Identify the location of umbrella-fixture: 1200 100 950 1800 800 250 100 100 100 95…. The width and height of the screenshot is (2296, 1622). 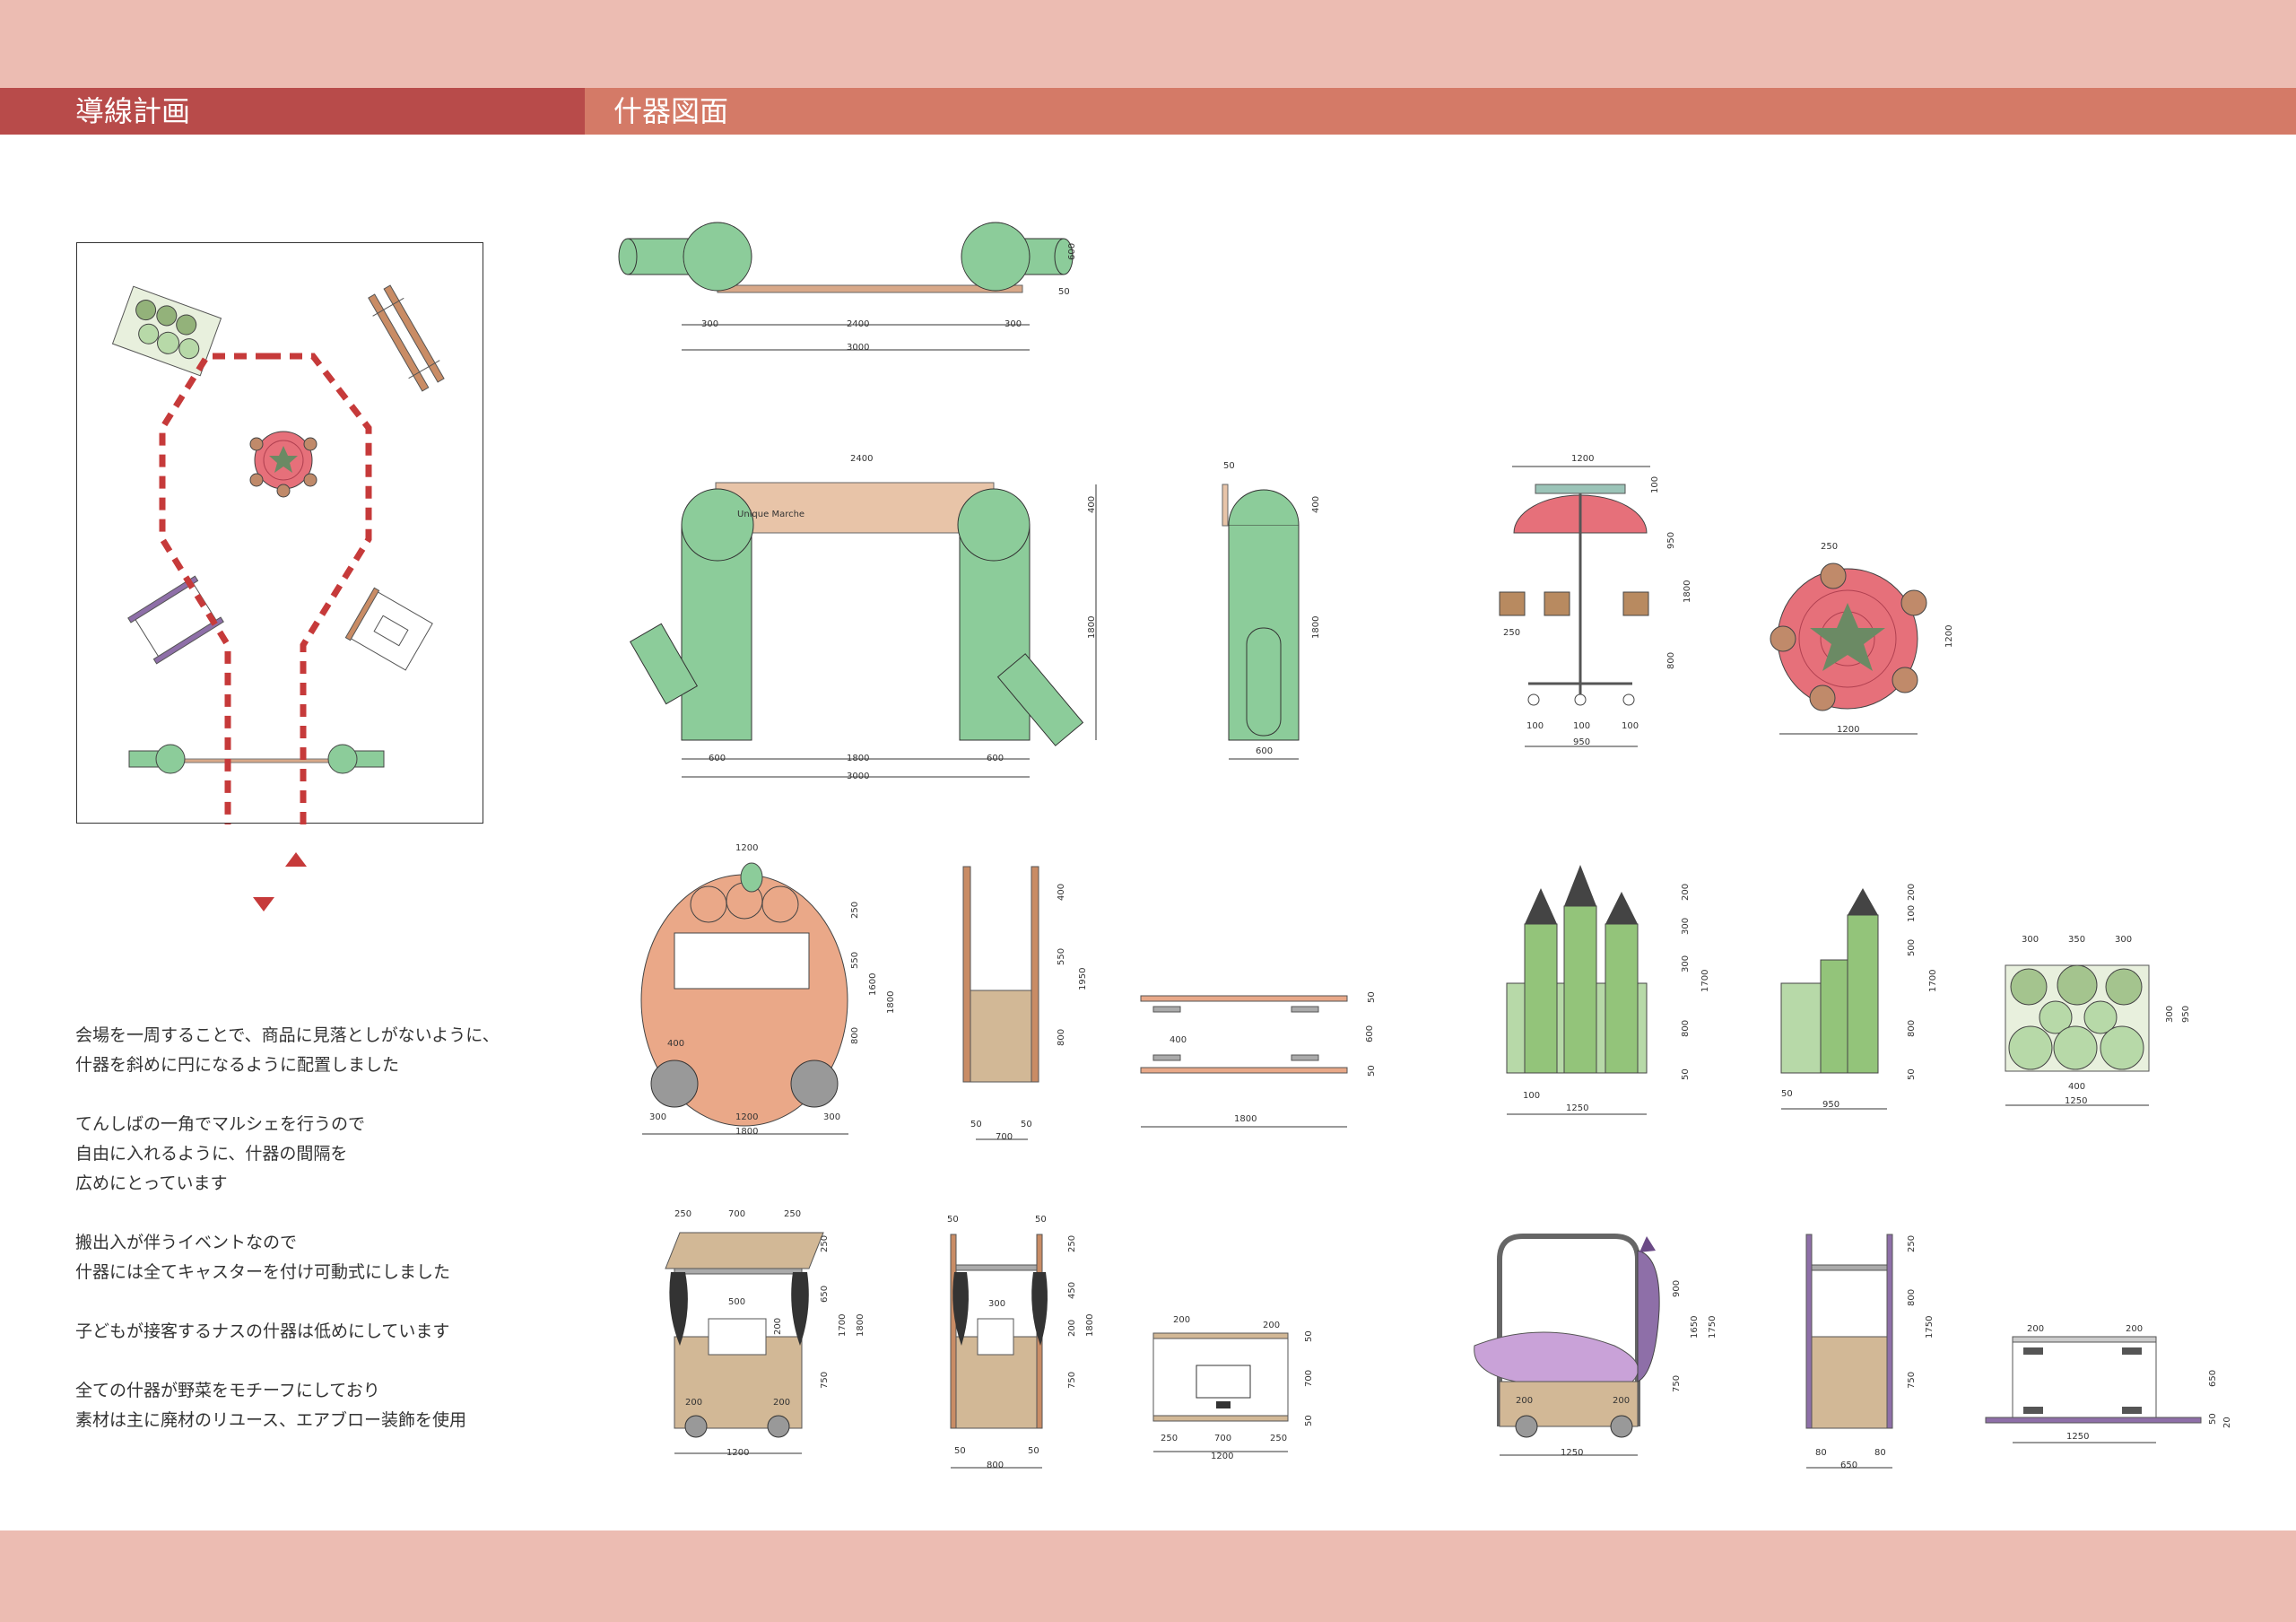
(1595, 601).